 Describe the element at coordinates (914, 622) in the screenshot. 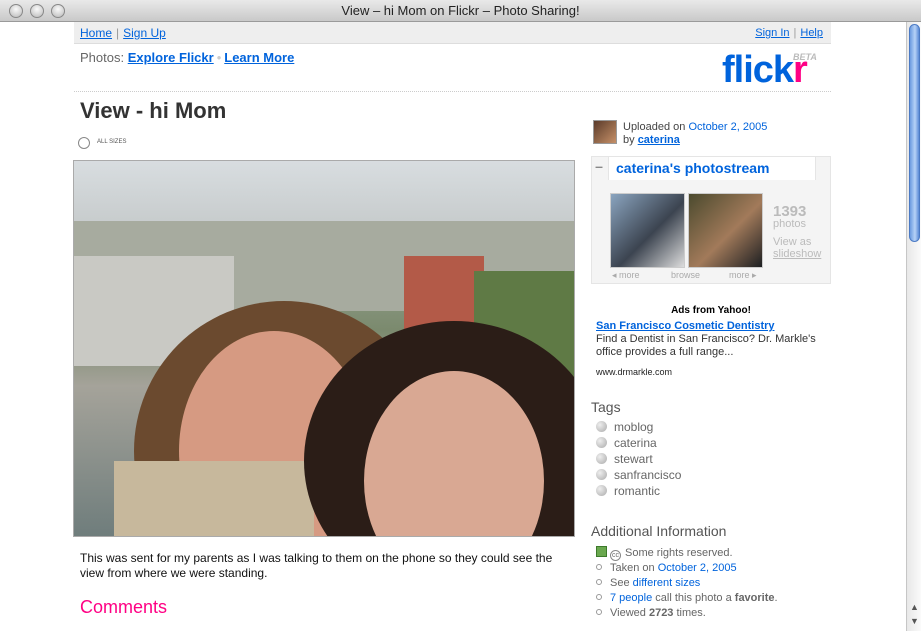

I see `scroll-down-icon: ▼` at that location.